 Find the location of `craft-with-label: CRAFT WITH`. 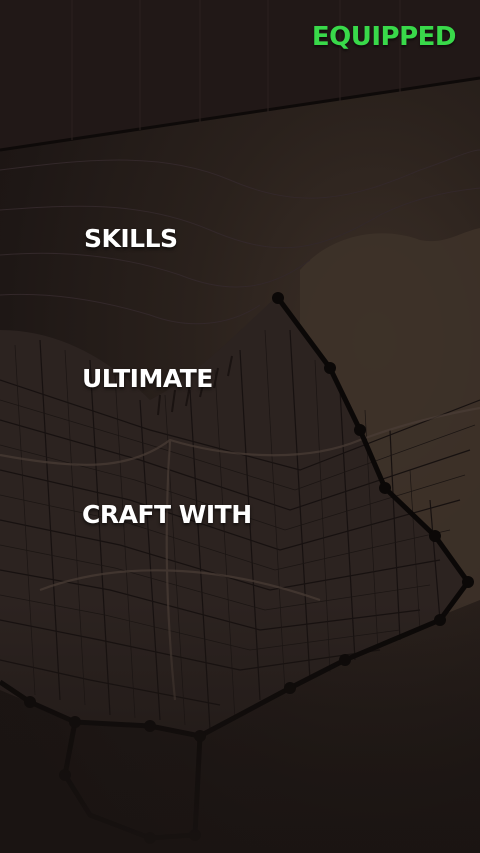

craft-with-label: CRAFT WITH is located at coordinates (167, 514).